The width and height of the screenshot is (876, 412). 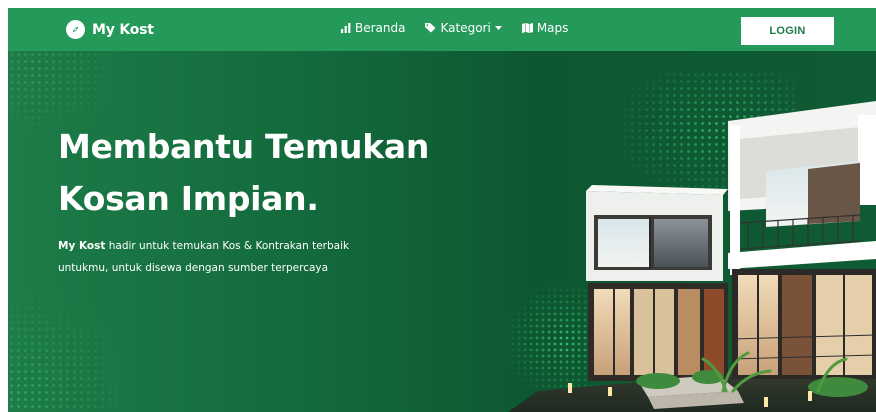 I want to click on nav-links: Beranda Kategori Maps, so click(x=454, y=28).